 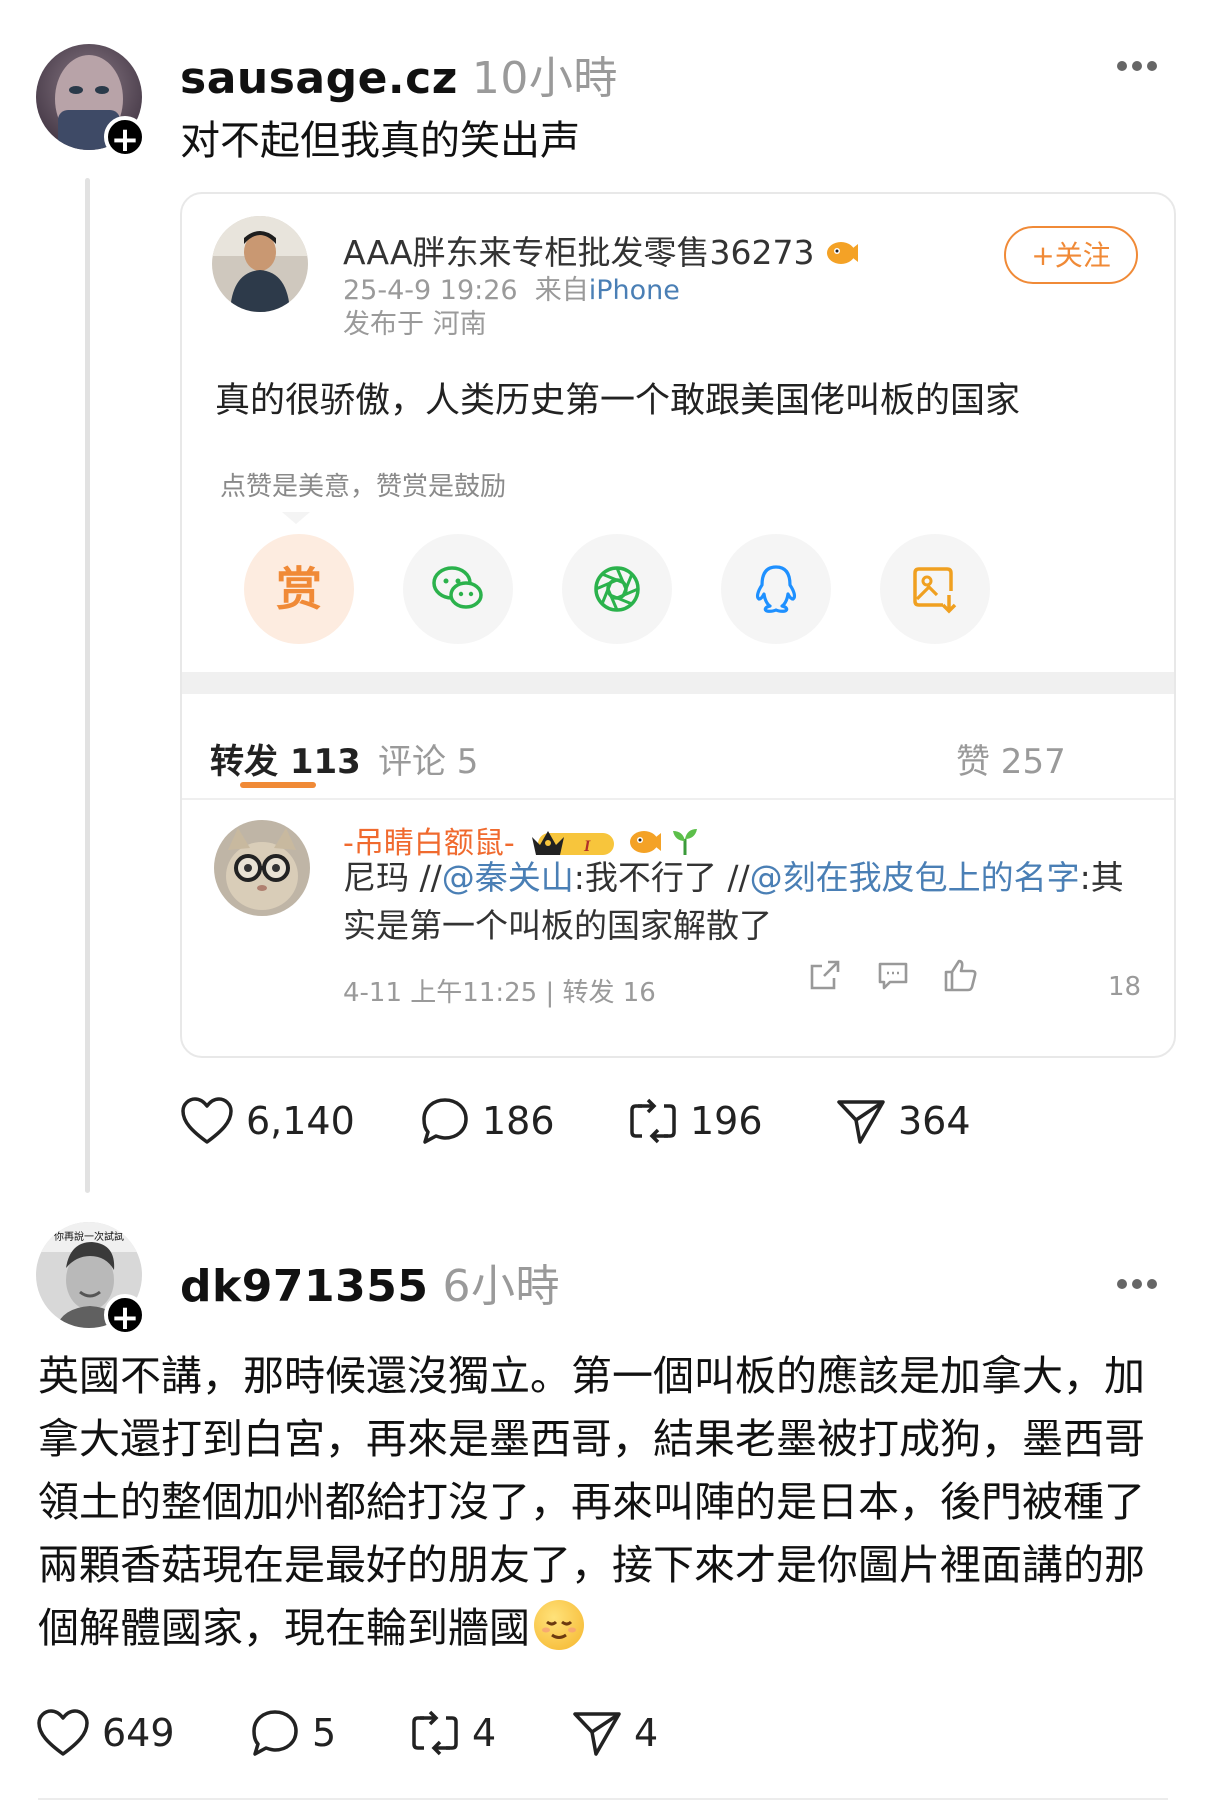 I want to click on comment-reply-icon, so click(x=893, y=977).